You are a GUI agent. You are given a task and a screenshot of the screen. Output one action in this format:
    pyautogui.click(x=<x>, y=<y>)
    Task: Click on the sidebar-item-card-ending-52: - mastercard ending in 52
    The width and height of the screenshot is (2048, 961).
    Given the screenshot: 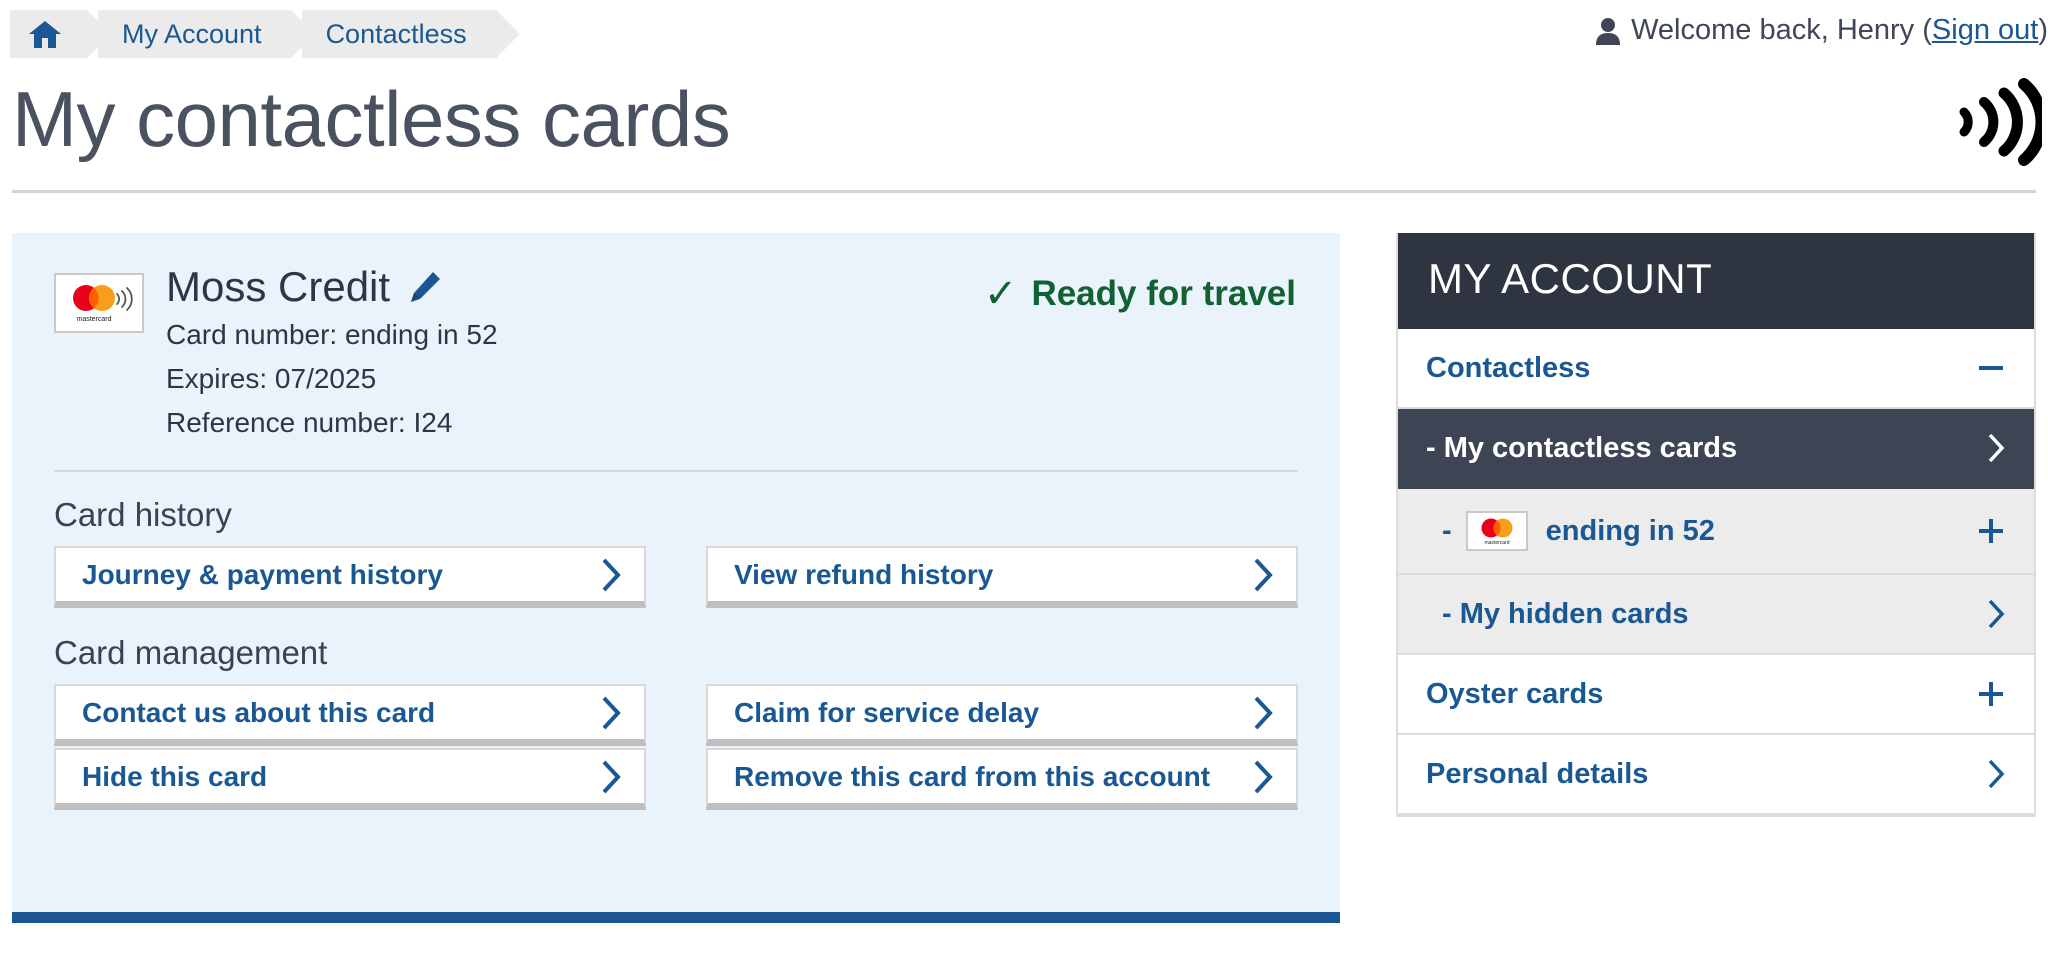 What is the action you would take?
    pyautogui.click(x=1716, y=532)
    